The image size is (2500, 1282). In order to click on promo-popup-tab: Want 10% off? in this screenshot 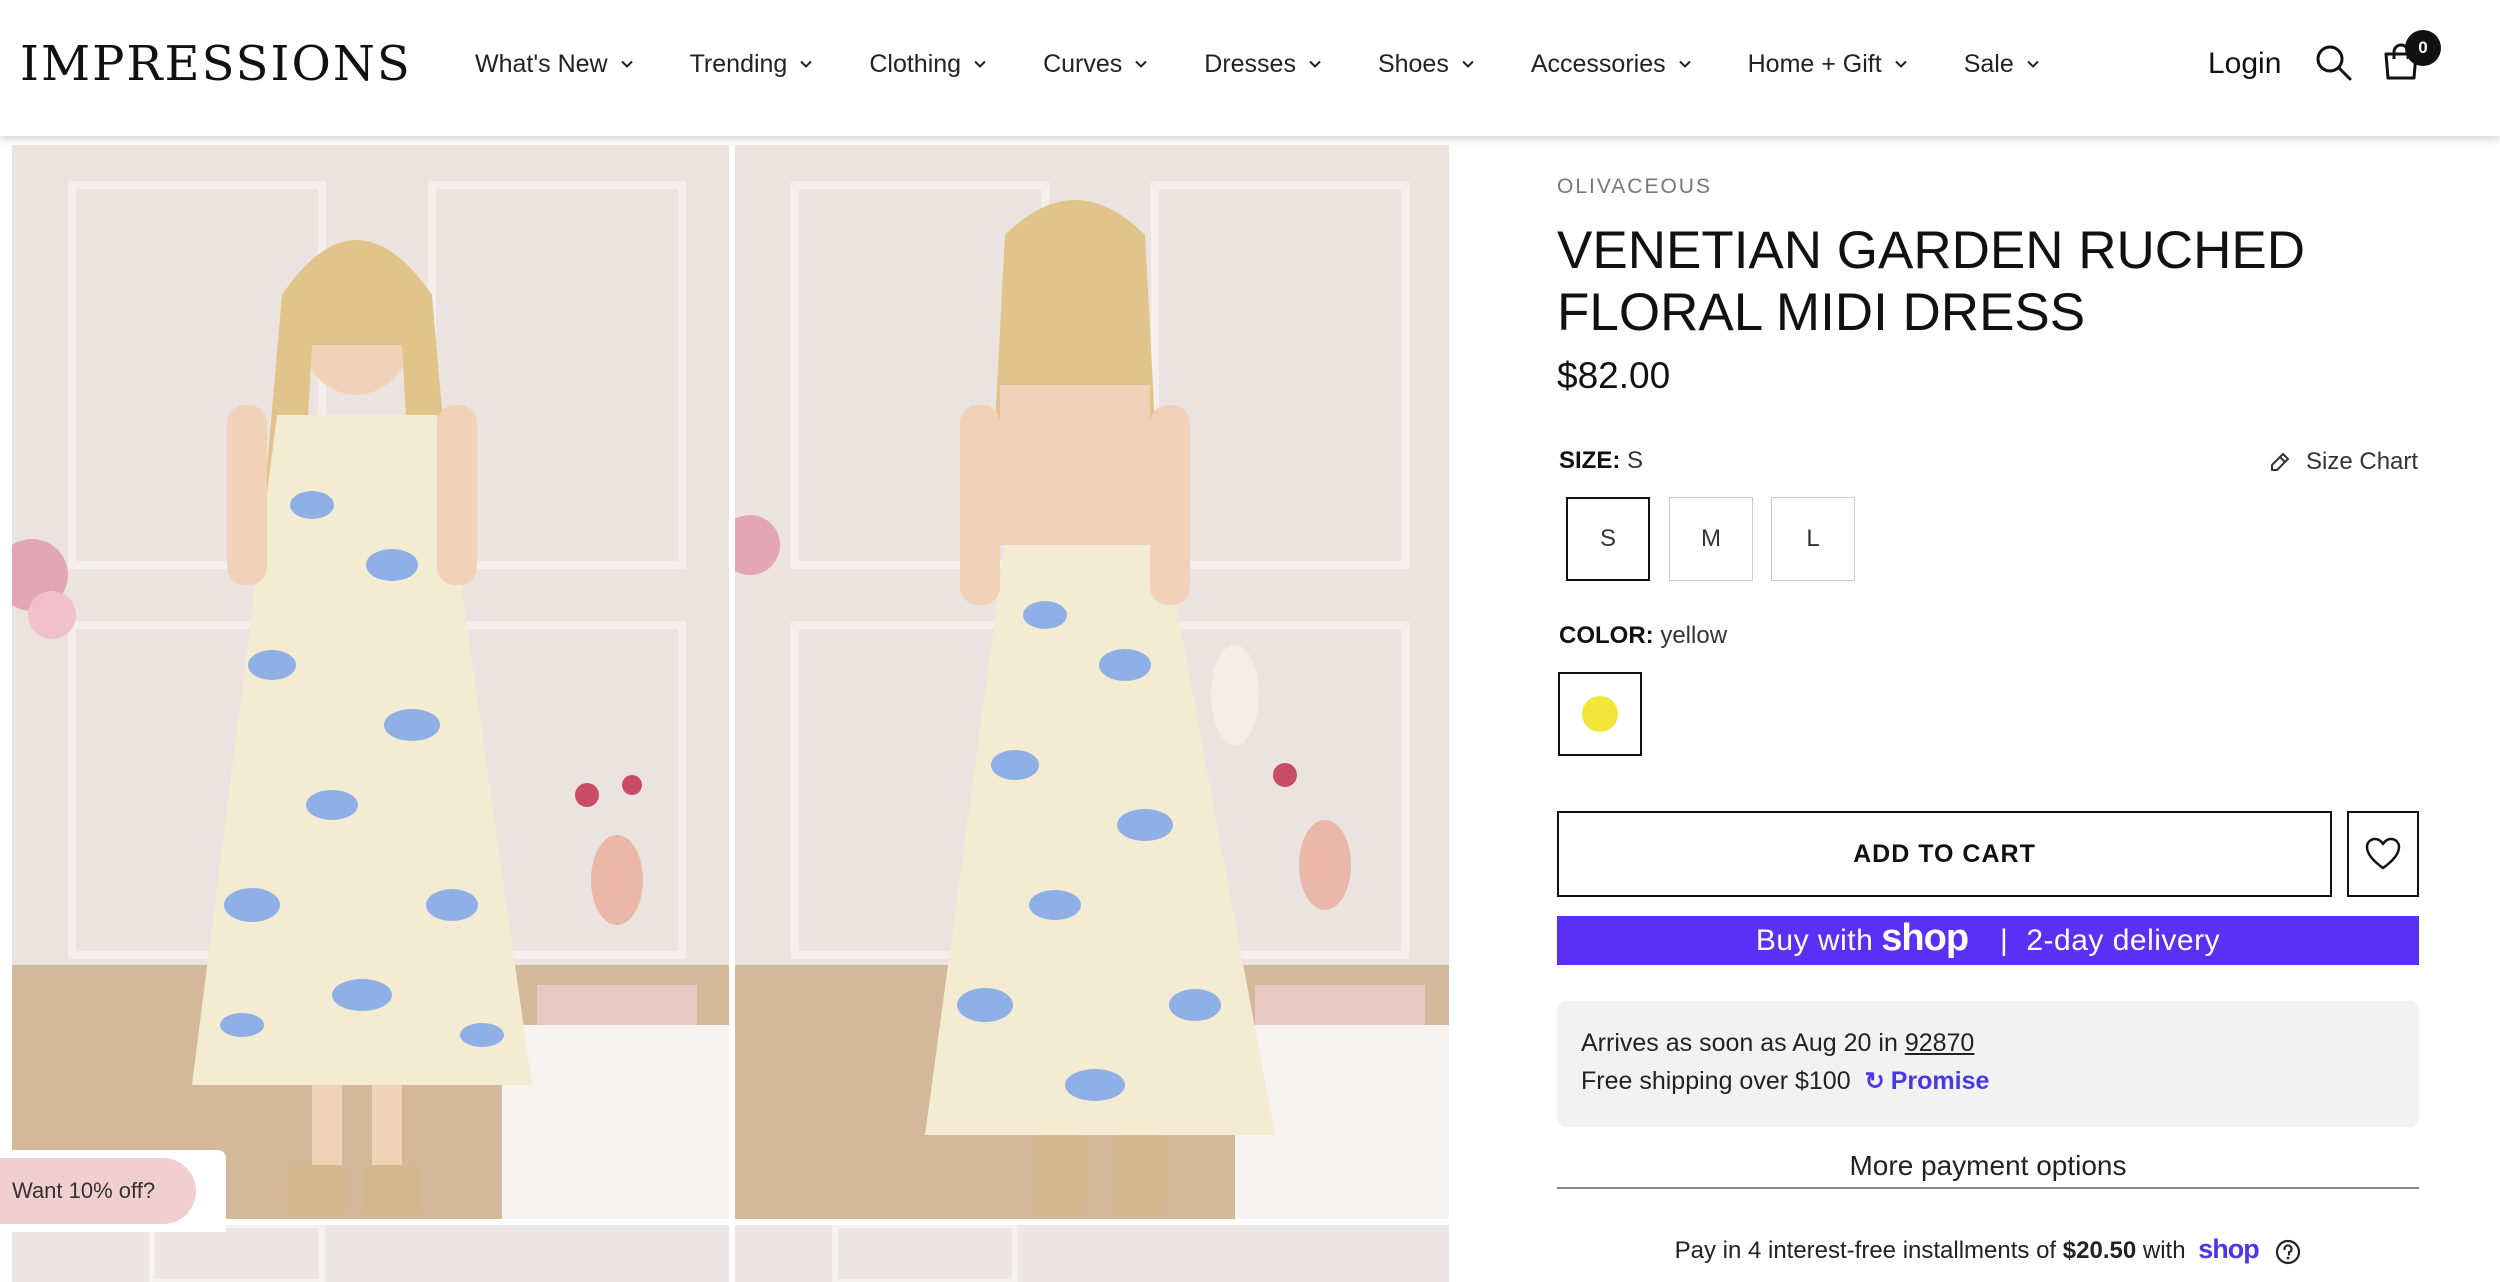, I will do `click(113, 1191)`.